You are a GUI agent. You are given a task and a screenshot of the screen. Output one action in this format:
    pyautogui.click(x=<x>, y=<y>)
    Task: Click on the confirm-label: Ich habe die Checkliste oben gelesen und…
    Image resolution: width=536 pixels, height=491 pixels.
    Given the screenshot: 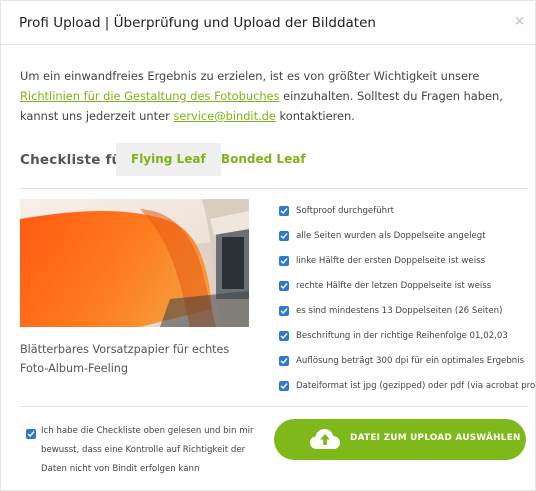 What is the action you would take?
    pyautogui.click(x=147, y=450)
    